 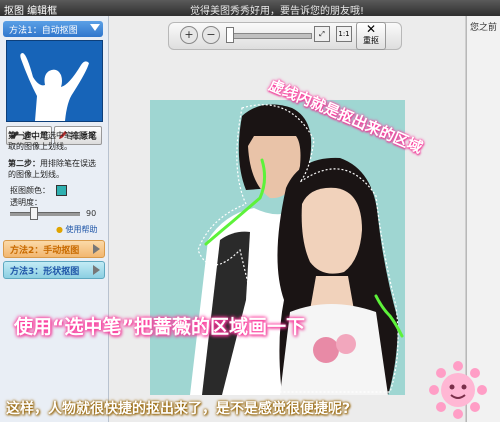 What do you see at coordinates (344, 34) in the screenshot?
I see `actual-size-icon: 1:1` at bounding box center [344, 34].